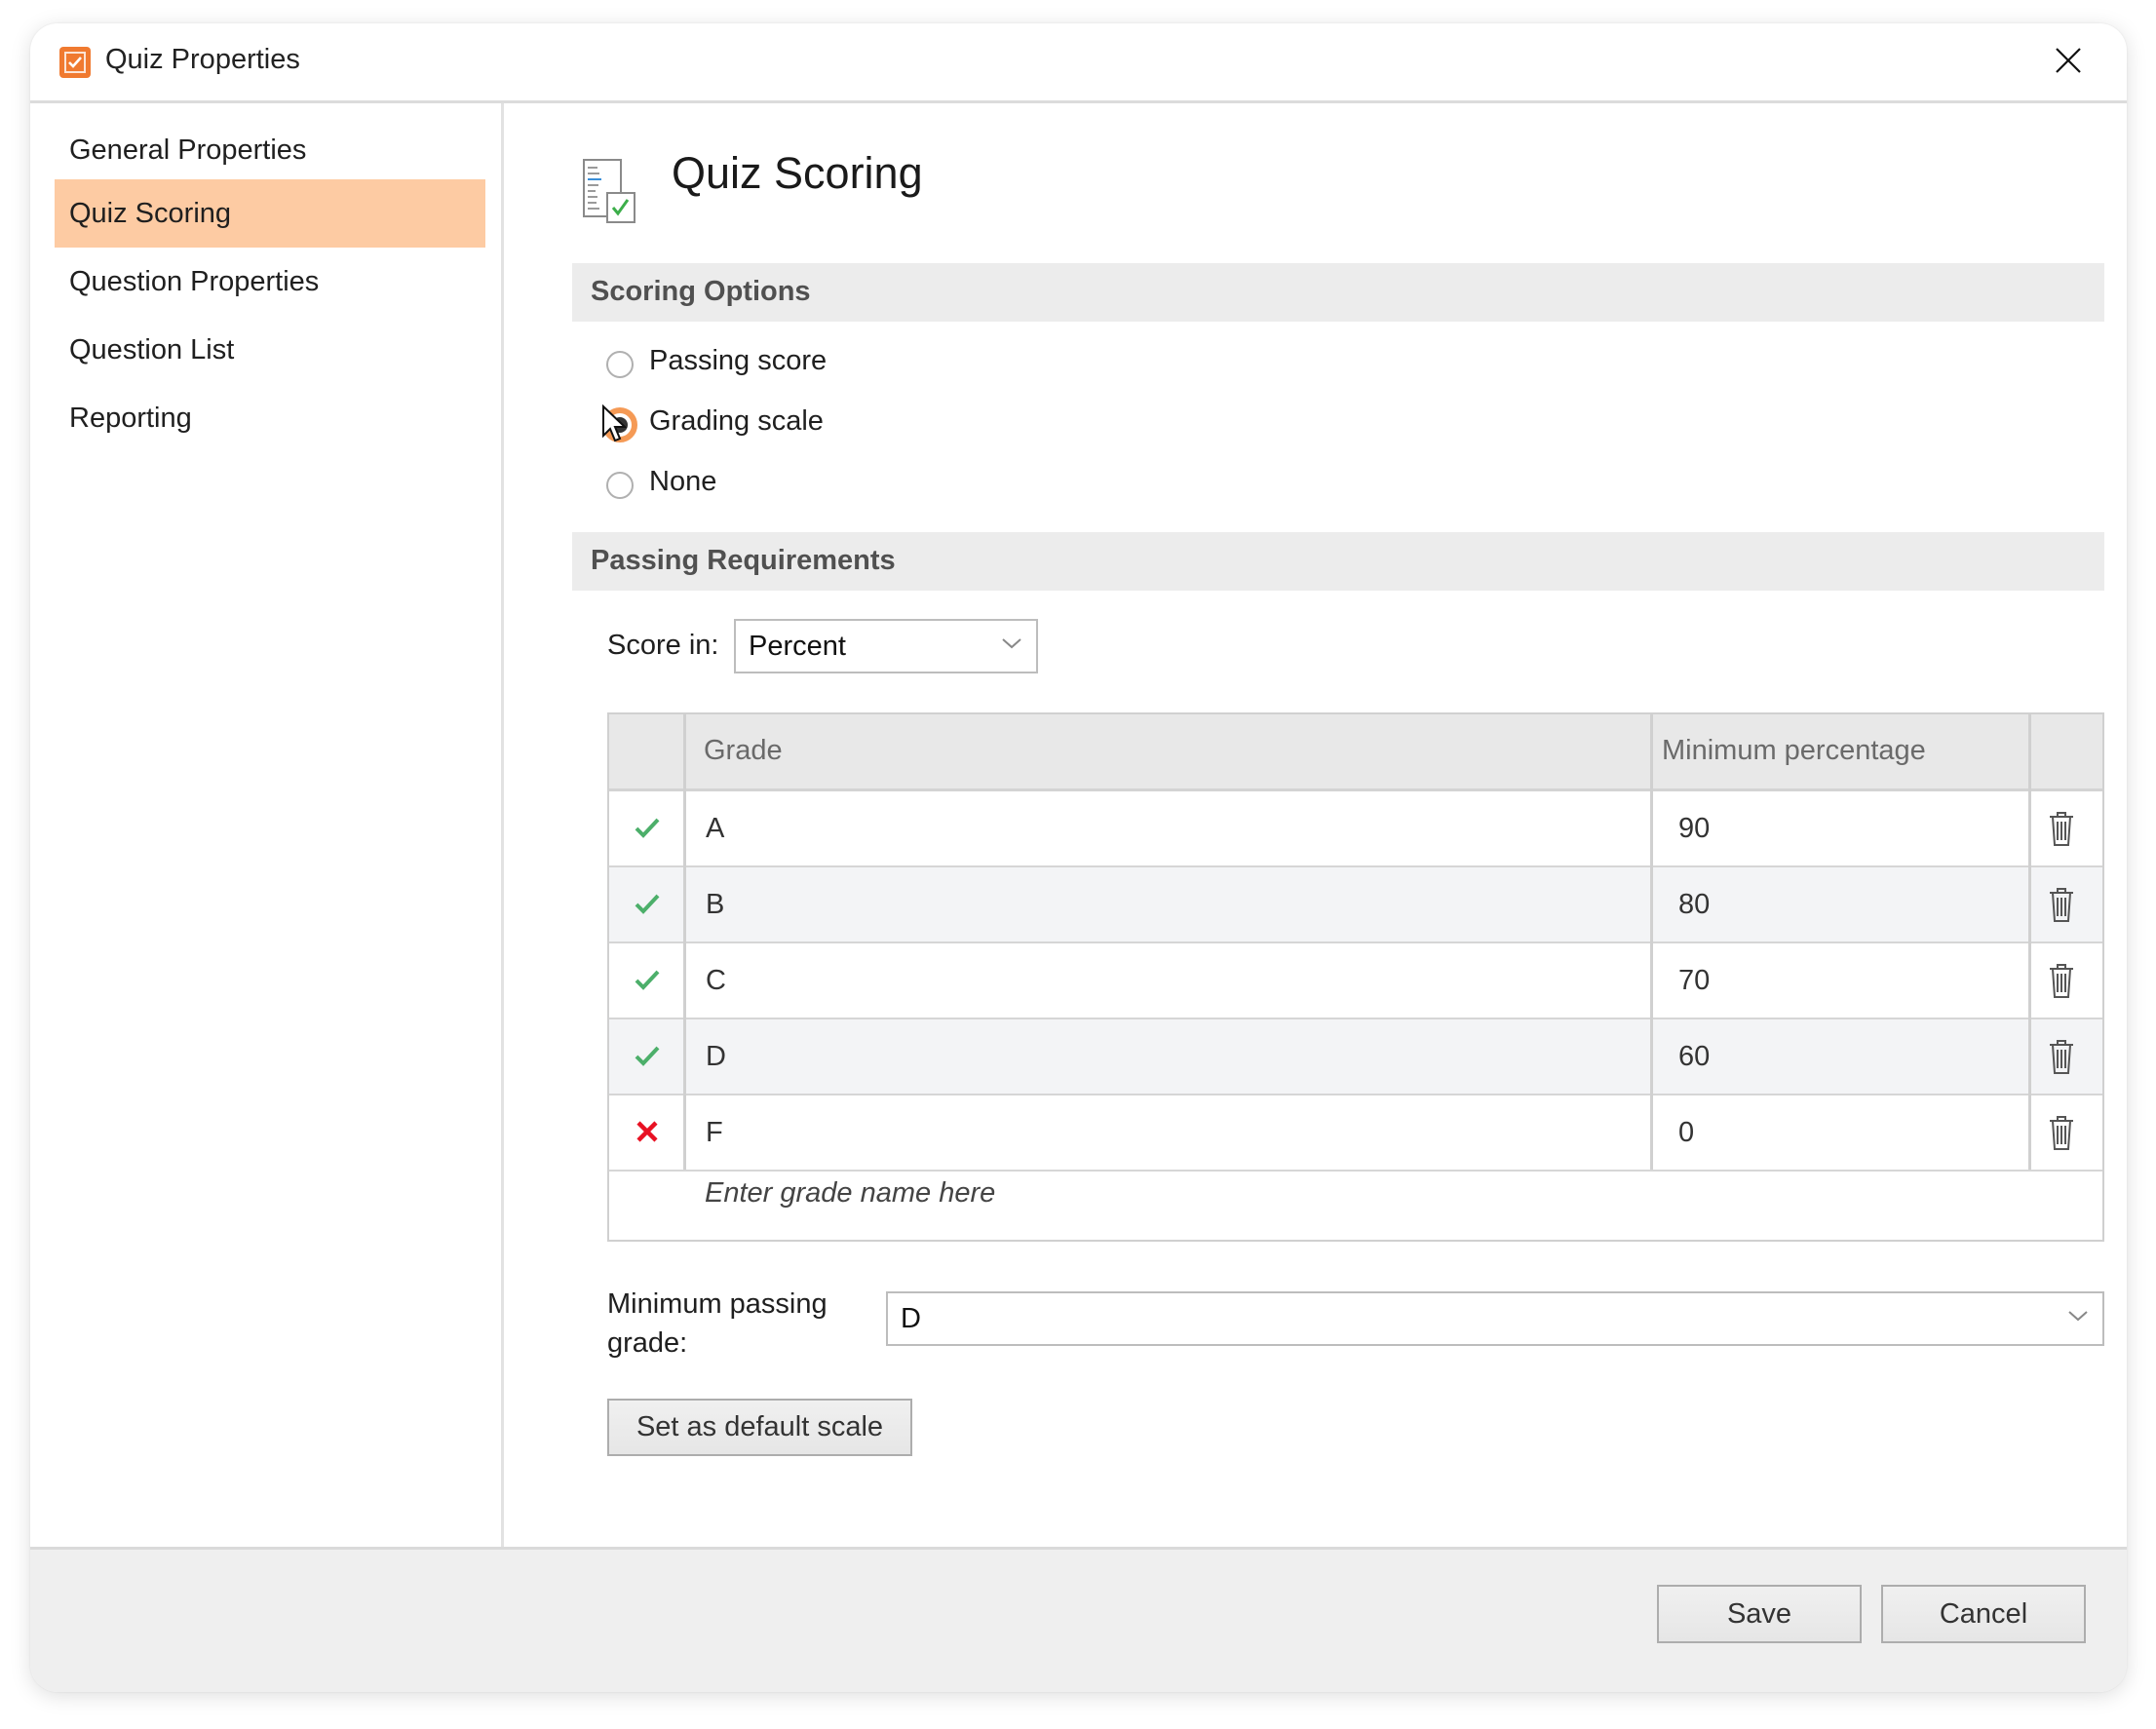 The height and width of the screenshot is (1729, 2156). What do you see at coordinates (850, 1193) in the screenshot?
I see `new-grade-input: Enter grade name here` at bounding box center [850, 1193].